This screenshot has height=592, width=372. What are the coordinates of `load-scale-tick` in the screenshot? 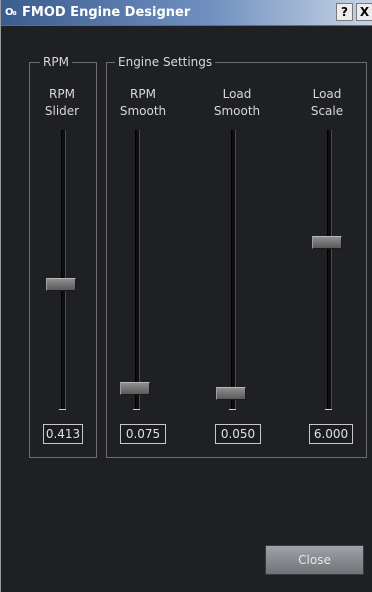 It's located at (328, 409).